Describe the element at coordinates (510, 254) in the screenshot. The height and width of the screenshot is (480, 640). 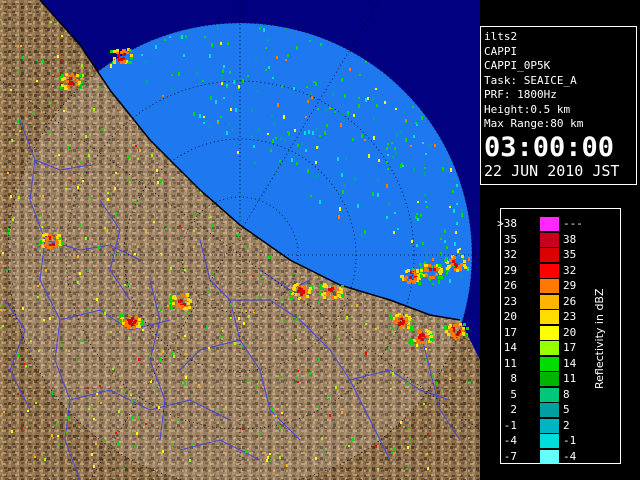
I see `legend-low-value: 32` at that location.